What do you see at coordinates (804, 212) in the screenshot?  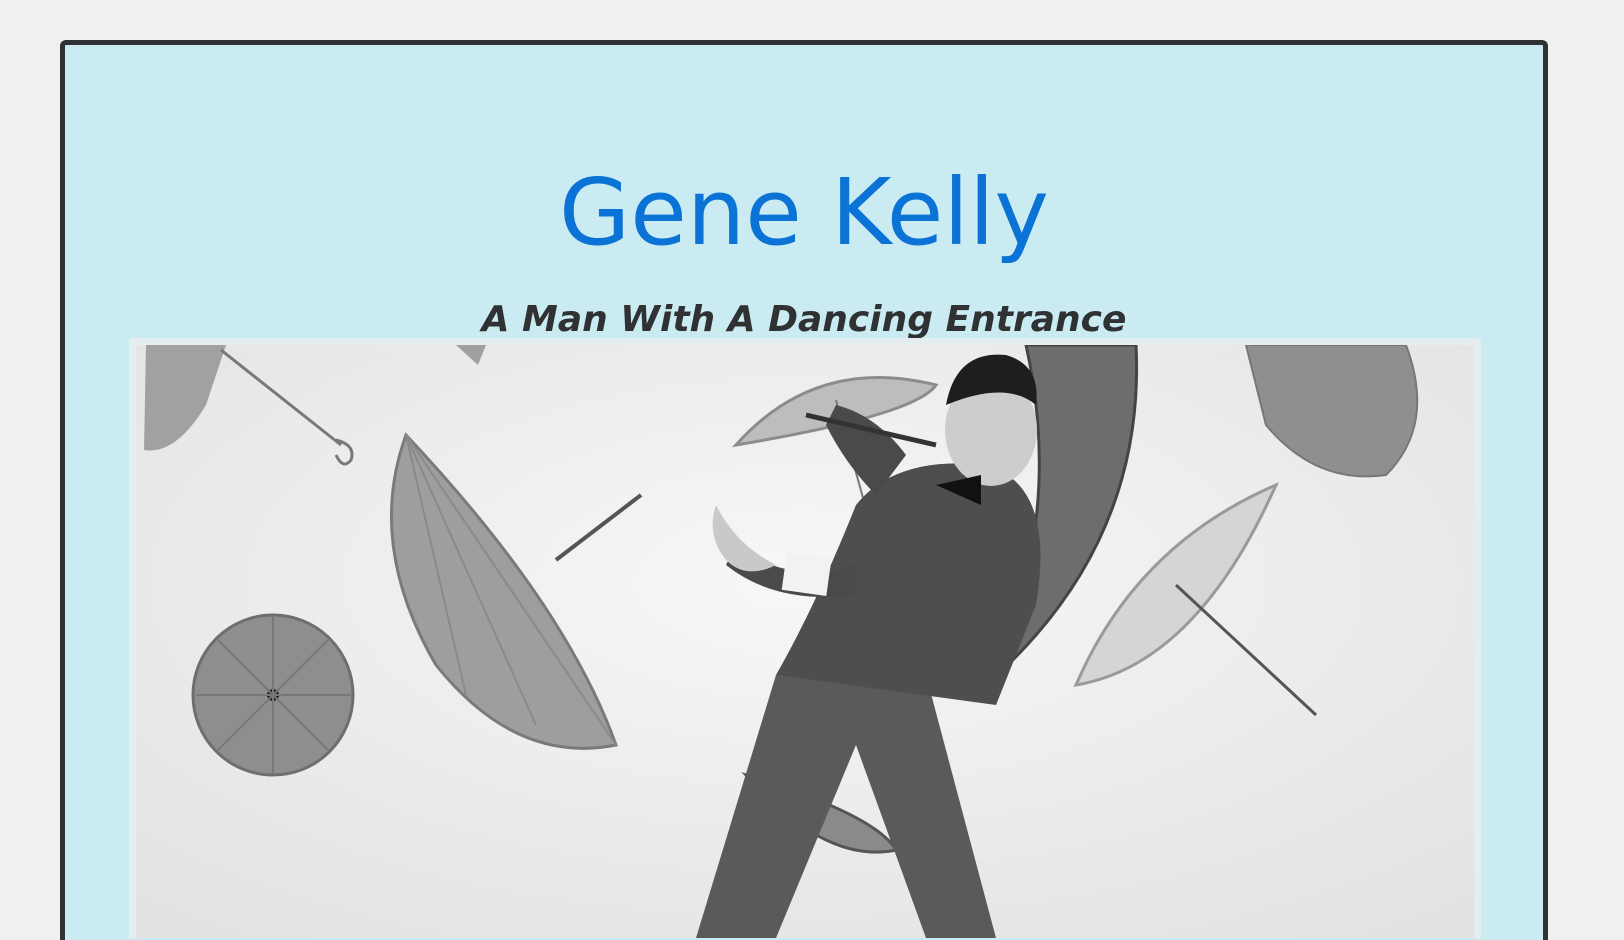 I see `page-title: Gene Kelly` at bounding box center [804, 212].